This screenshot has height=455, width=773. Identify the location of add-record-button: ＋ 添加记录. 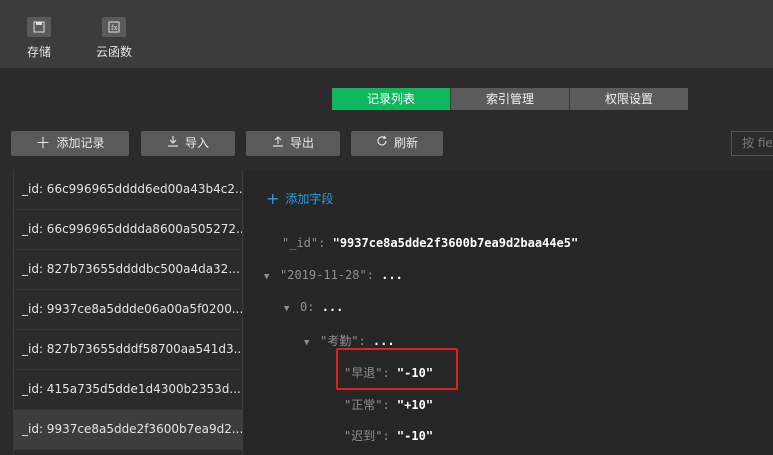
(70, 143).